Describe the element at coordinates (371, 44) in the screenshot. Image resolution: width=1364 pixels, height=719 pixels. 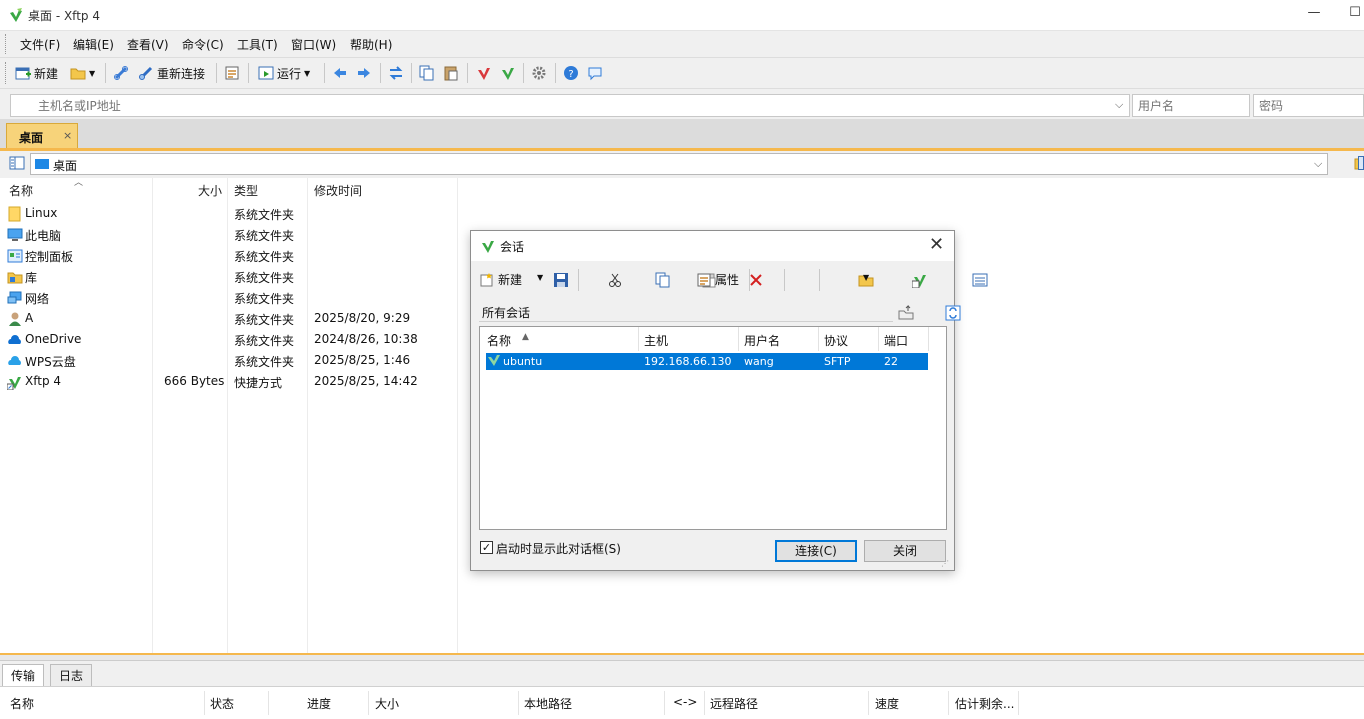
I see `menu-help: 帮助(H)` at that location.